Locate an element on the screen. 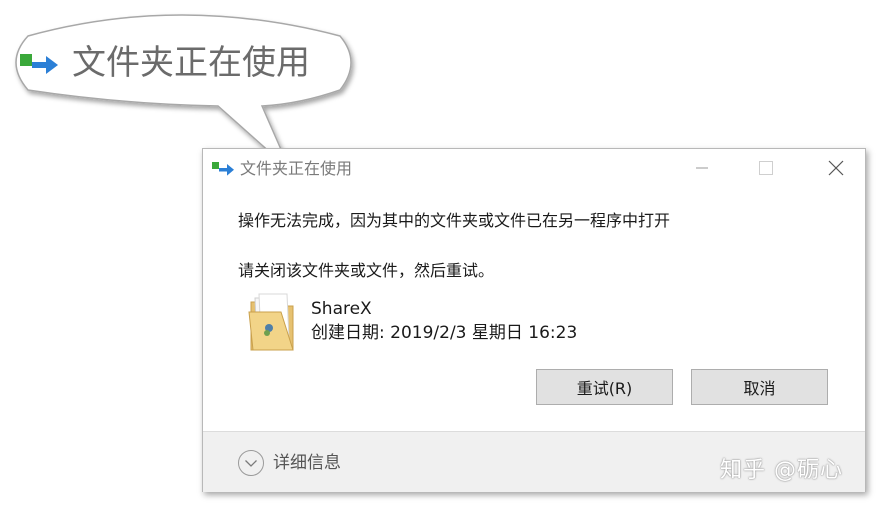 The image size is (878, 505). dialog-title: 文件夹正在使用 is located at coordinates (296, 168).